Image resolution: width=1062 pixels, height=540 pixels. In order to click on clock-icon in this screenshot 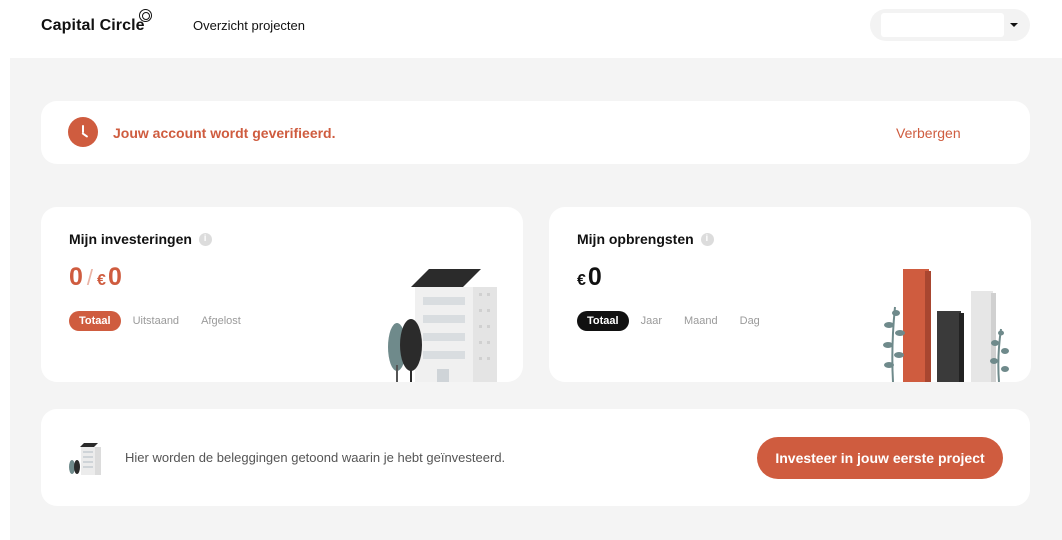, I will do `click(83, 132)`.